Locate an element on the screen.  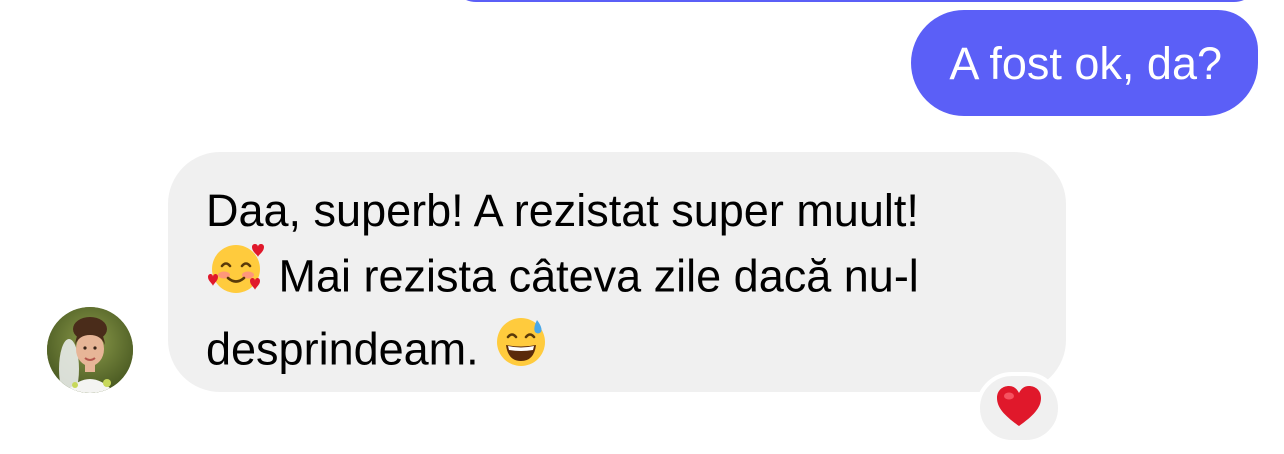
contact-avatar is located at coordinates (90, 350).